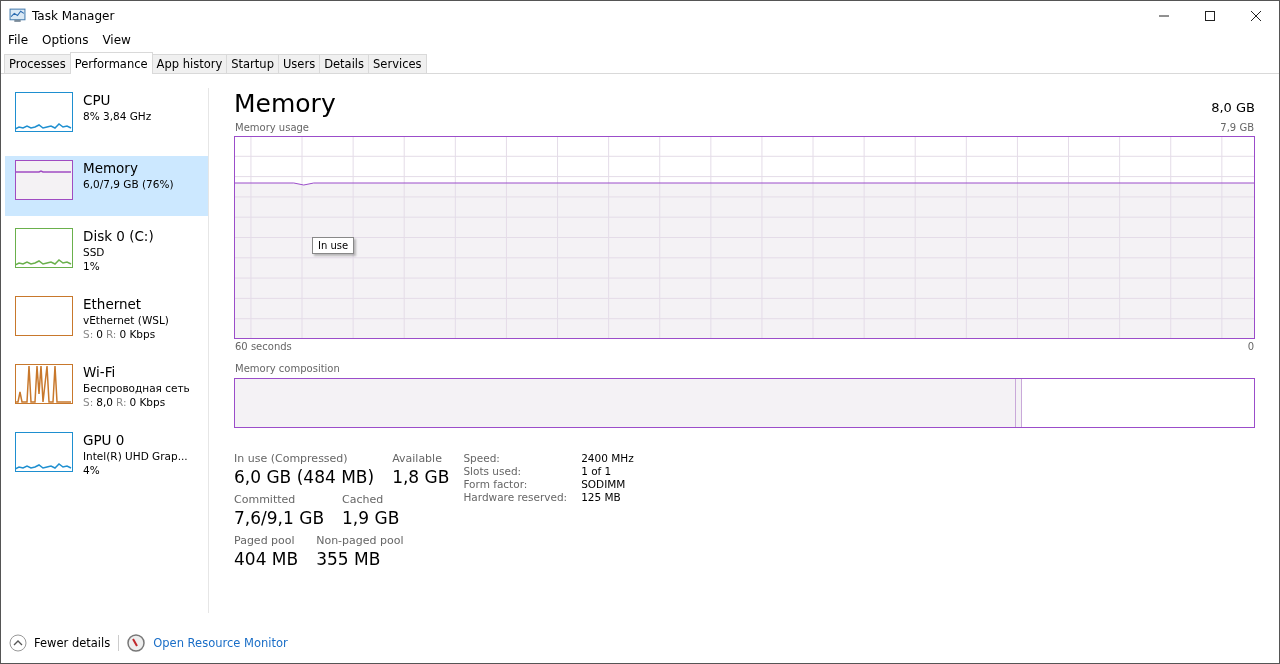 The height and width of the screenshot is (664, 1280). Describe the element at coordinates (126, 320) in the screenshot. I see `device-detail: vEthernet (WSL)` at that location.